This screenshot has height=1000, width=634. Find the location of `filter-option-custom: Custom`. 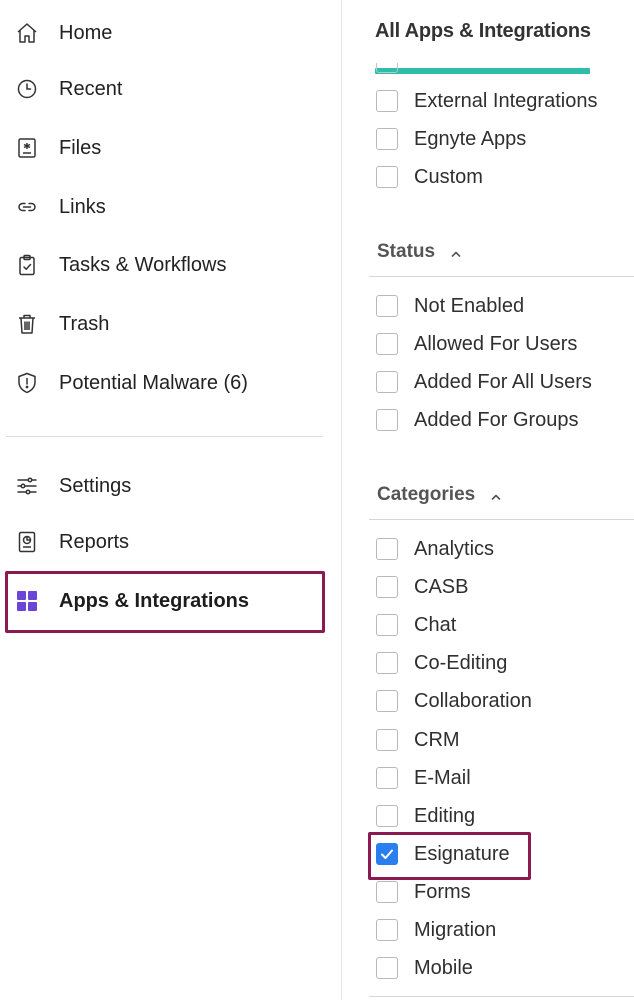

filter-option-custom: Custom is located at coordinates (429, 177).